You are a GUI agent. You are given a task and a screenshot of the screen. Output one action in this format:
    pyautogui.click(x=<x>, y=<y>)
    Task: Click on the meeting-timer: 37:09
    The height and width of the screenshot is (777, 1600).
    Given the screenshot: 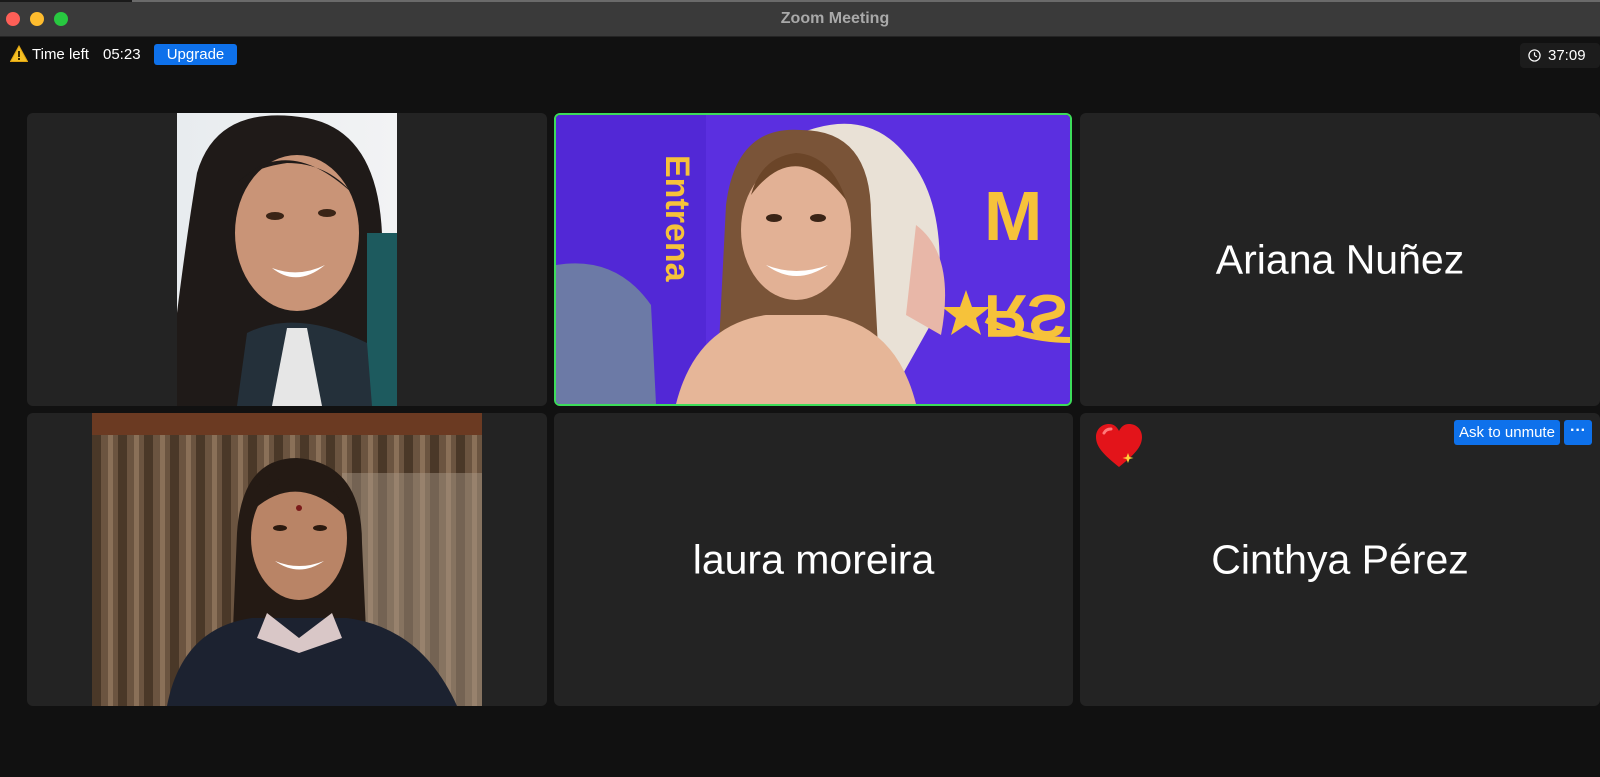 What is the action you would take?
    pyautogui.click(x=1560, y=55)
    